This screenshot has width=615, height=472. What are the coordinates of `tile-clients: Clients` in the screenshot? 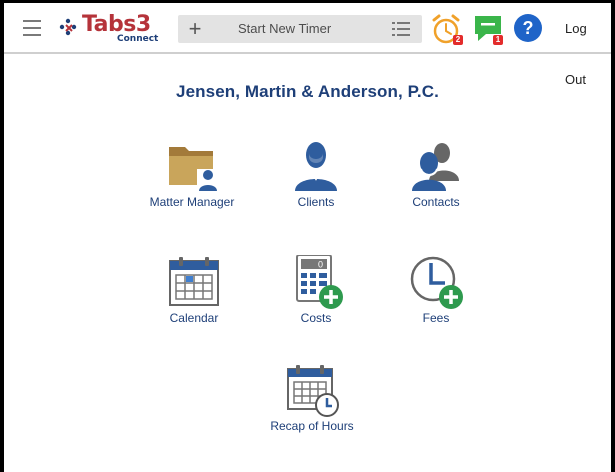 It's located at (316, 179).